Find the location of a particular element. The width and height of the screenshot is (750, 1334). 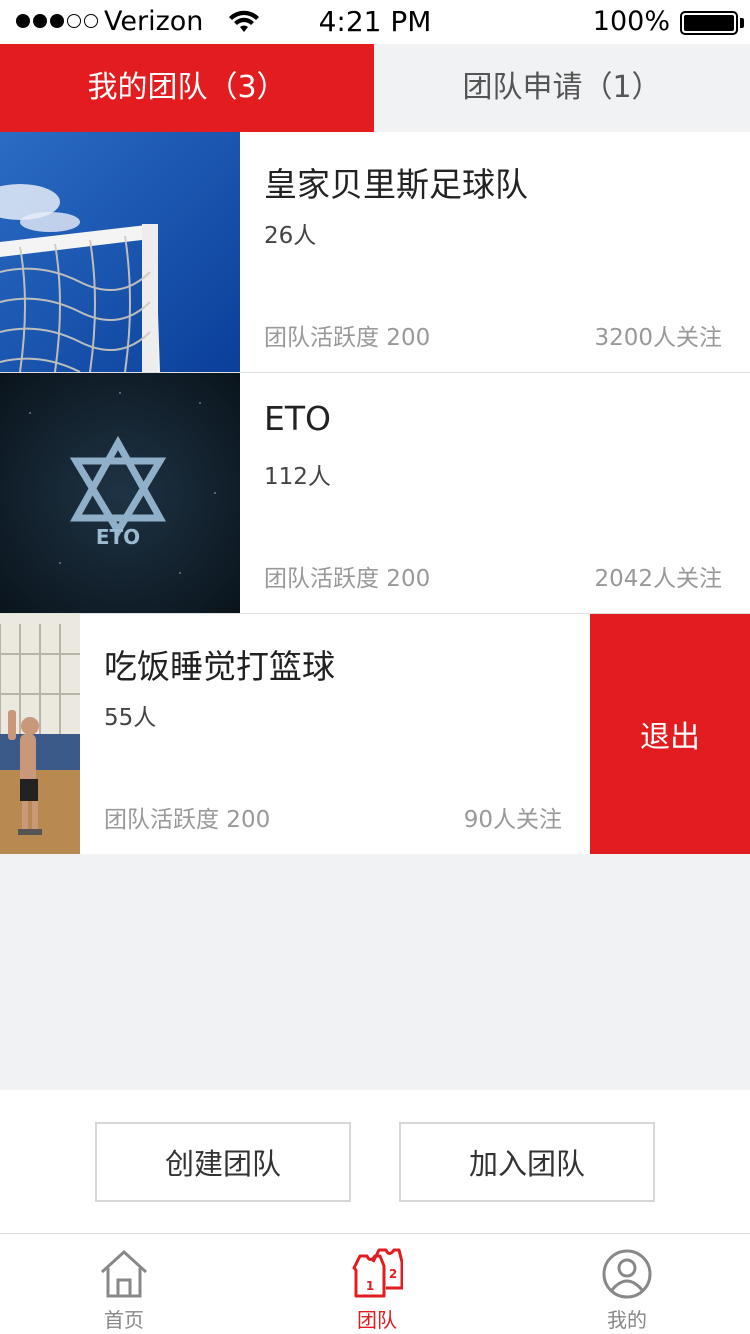

team-followers: 90人关注 is located at coordinates (512, 820).